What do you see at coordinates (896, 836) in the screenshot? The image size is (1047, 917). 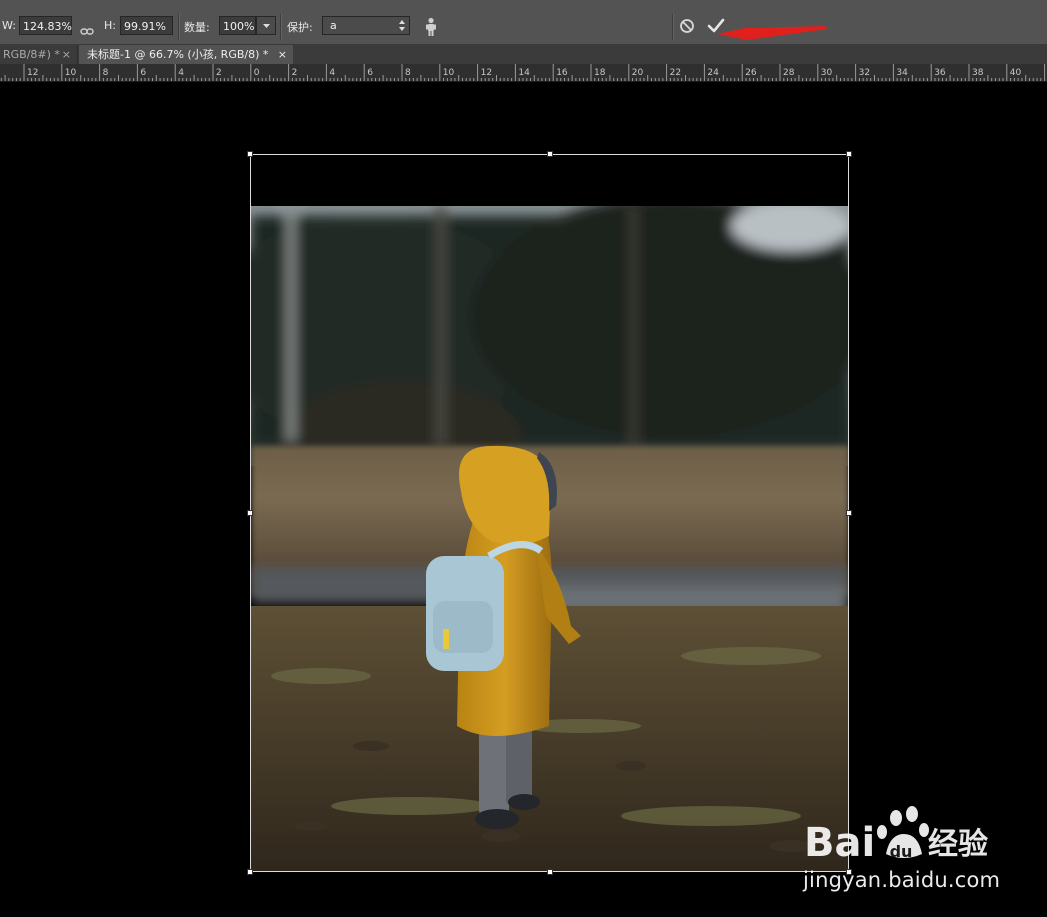 I see `baidu-jingyan-logo: Bai du 经验` at bounding box center [896, 836].